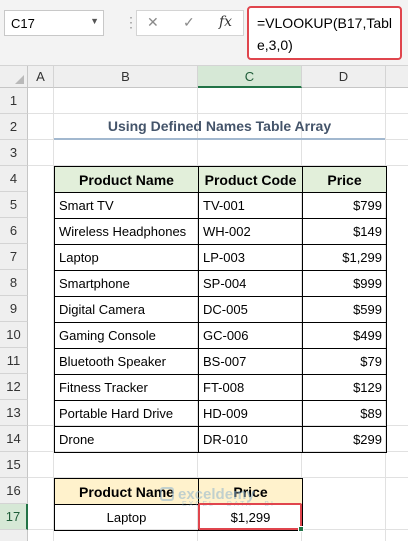 Image resolution: width=408 pixels, height=541 pixels. Describe the element at coordinates (54, 23) in the screenshot. I see `name-box: C17 ▼` at that location.